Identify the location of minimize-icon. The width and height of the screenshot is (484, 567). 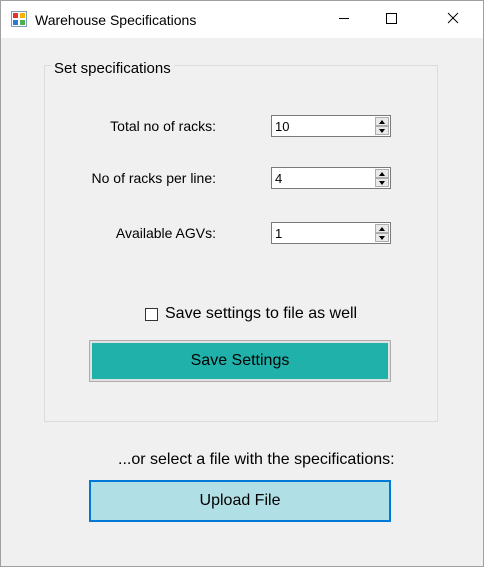
(344, 20).